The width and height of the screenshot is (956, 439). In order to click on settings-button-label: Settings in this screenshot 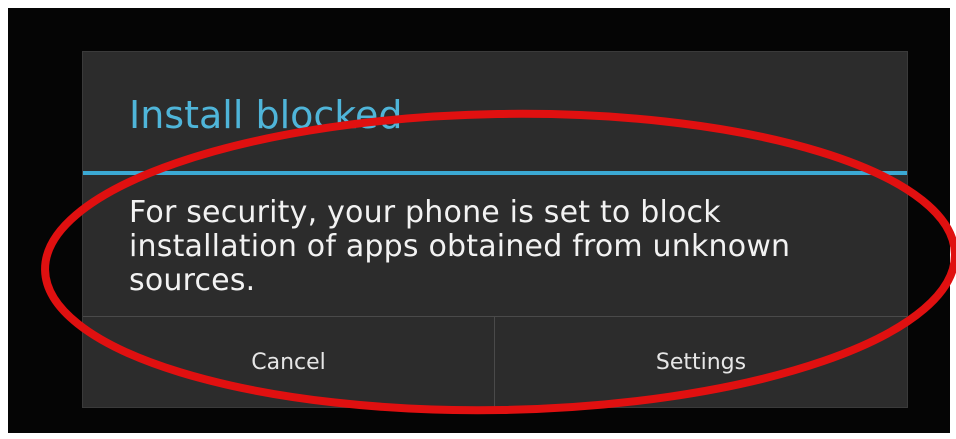, I will do `click(701, 362)`.